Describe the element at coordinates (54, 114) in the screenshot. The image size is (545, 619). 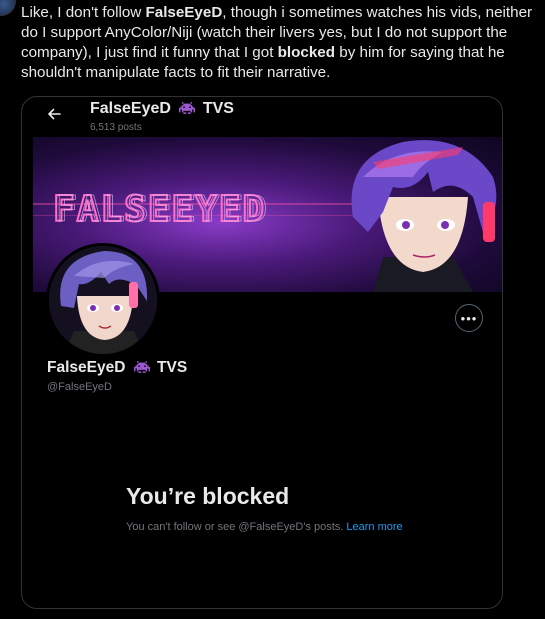
I see `back-arrow-icon` at that location.